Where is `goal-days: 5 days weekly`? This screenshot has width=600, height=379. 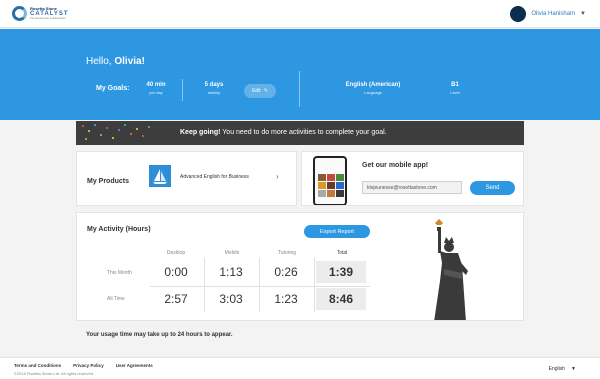
goal-days: 5 days weekly is located at coordinates (214, 88).